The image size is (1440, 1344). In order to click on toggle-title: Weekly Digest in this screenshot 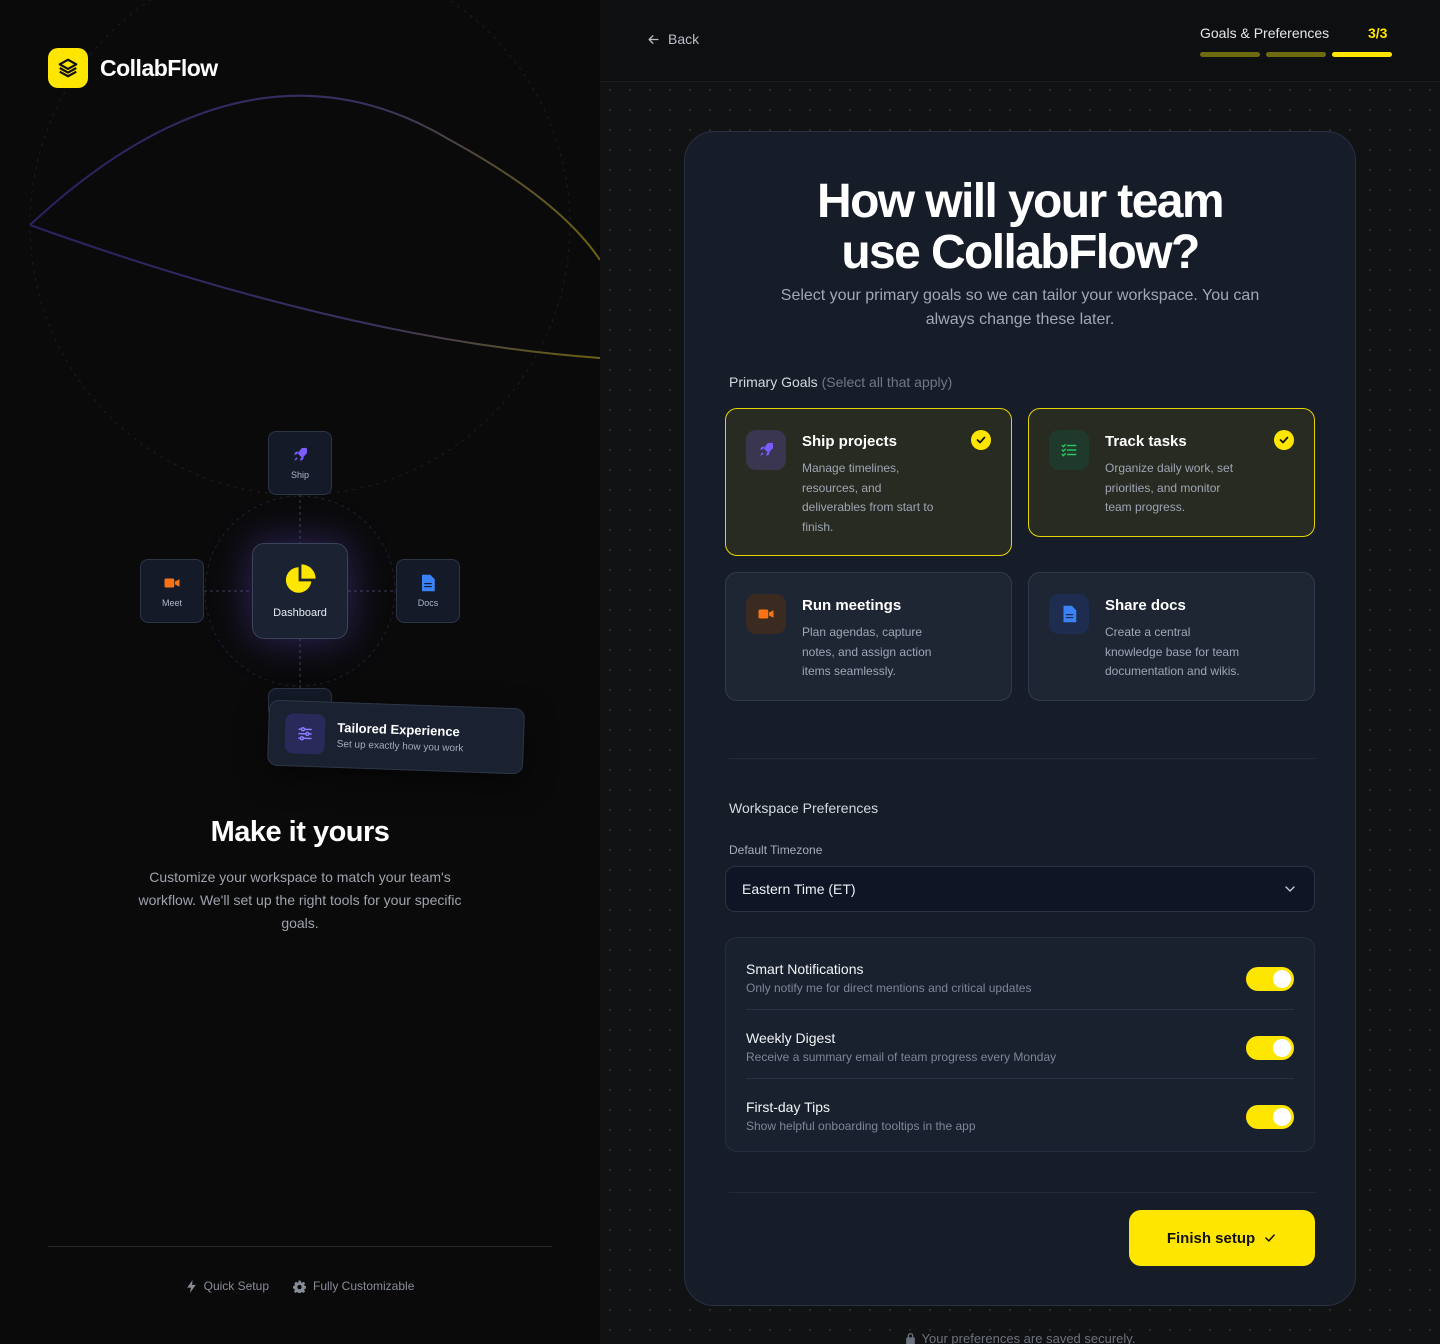, I will do `click(791, 1038)`.